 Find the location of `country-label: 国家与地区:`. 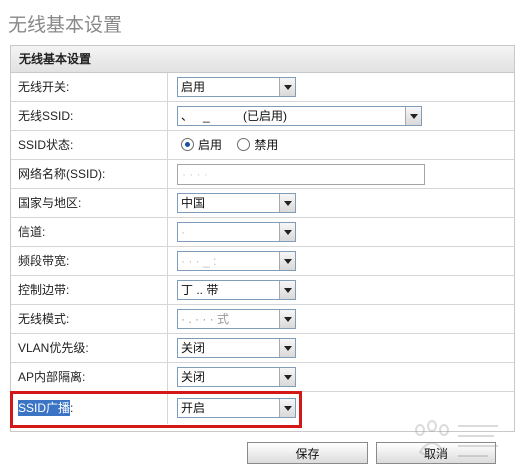

country-label: 国家与地区: is located at coordinates (50, 203).